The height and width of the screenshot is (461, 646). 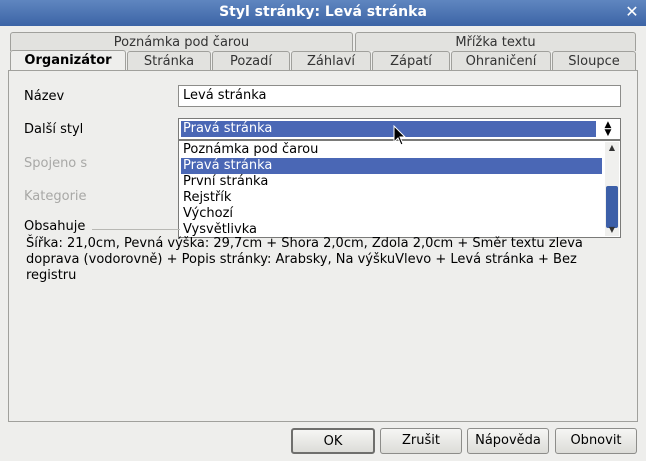 I want to click on dropdown-item: První stránka, so click(x=391, y=182).